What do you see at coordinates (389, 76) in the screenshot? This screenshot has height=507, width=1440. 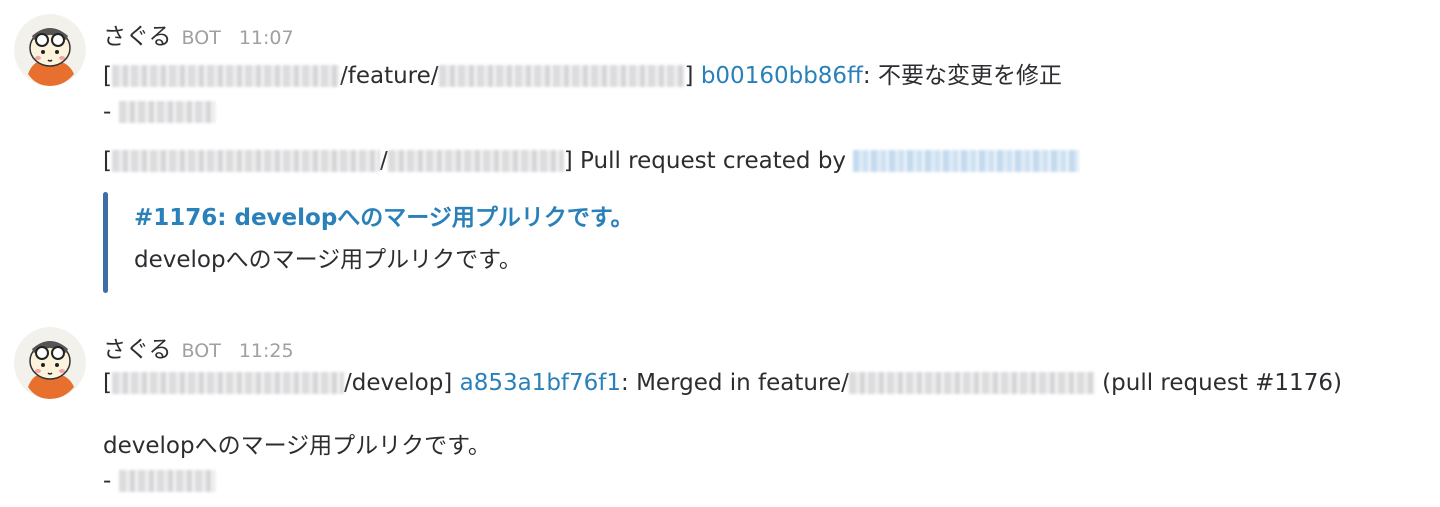 I see `branch-prefix: /feature/` at bounding box center [389, 76].